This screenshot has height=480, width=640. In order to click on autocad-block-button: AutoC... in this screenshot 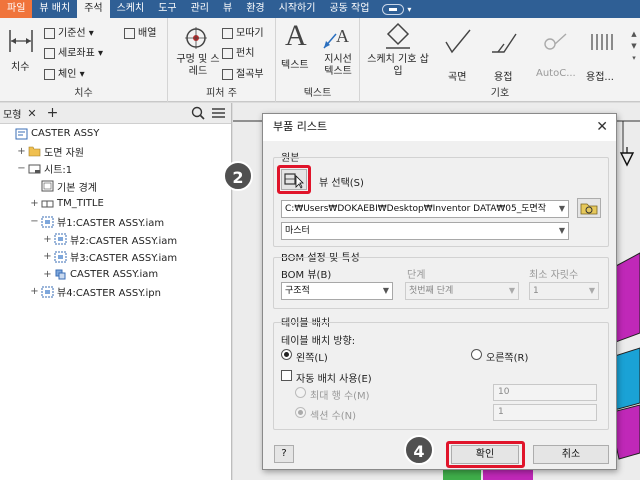, I will do `click(556, 73)`.